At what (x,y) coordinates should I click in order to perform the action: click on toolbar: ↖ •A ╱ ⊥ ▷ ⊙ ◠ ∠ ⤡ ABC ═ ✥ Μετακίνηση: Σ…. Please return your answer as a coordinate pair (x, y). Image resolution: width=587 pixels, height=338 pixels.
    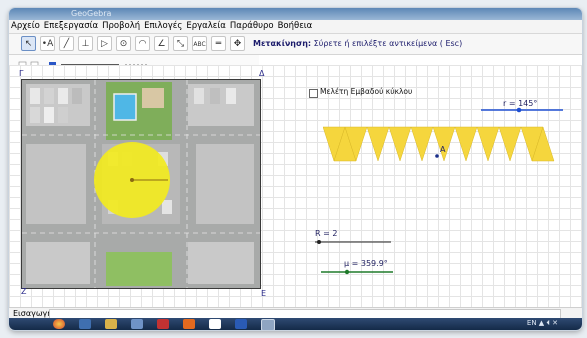
    Looking at the image, I should click on (295, 44).